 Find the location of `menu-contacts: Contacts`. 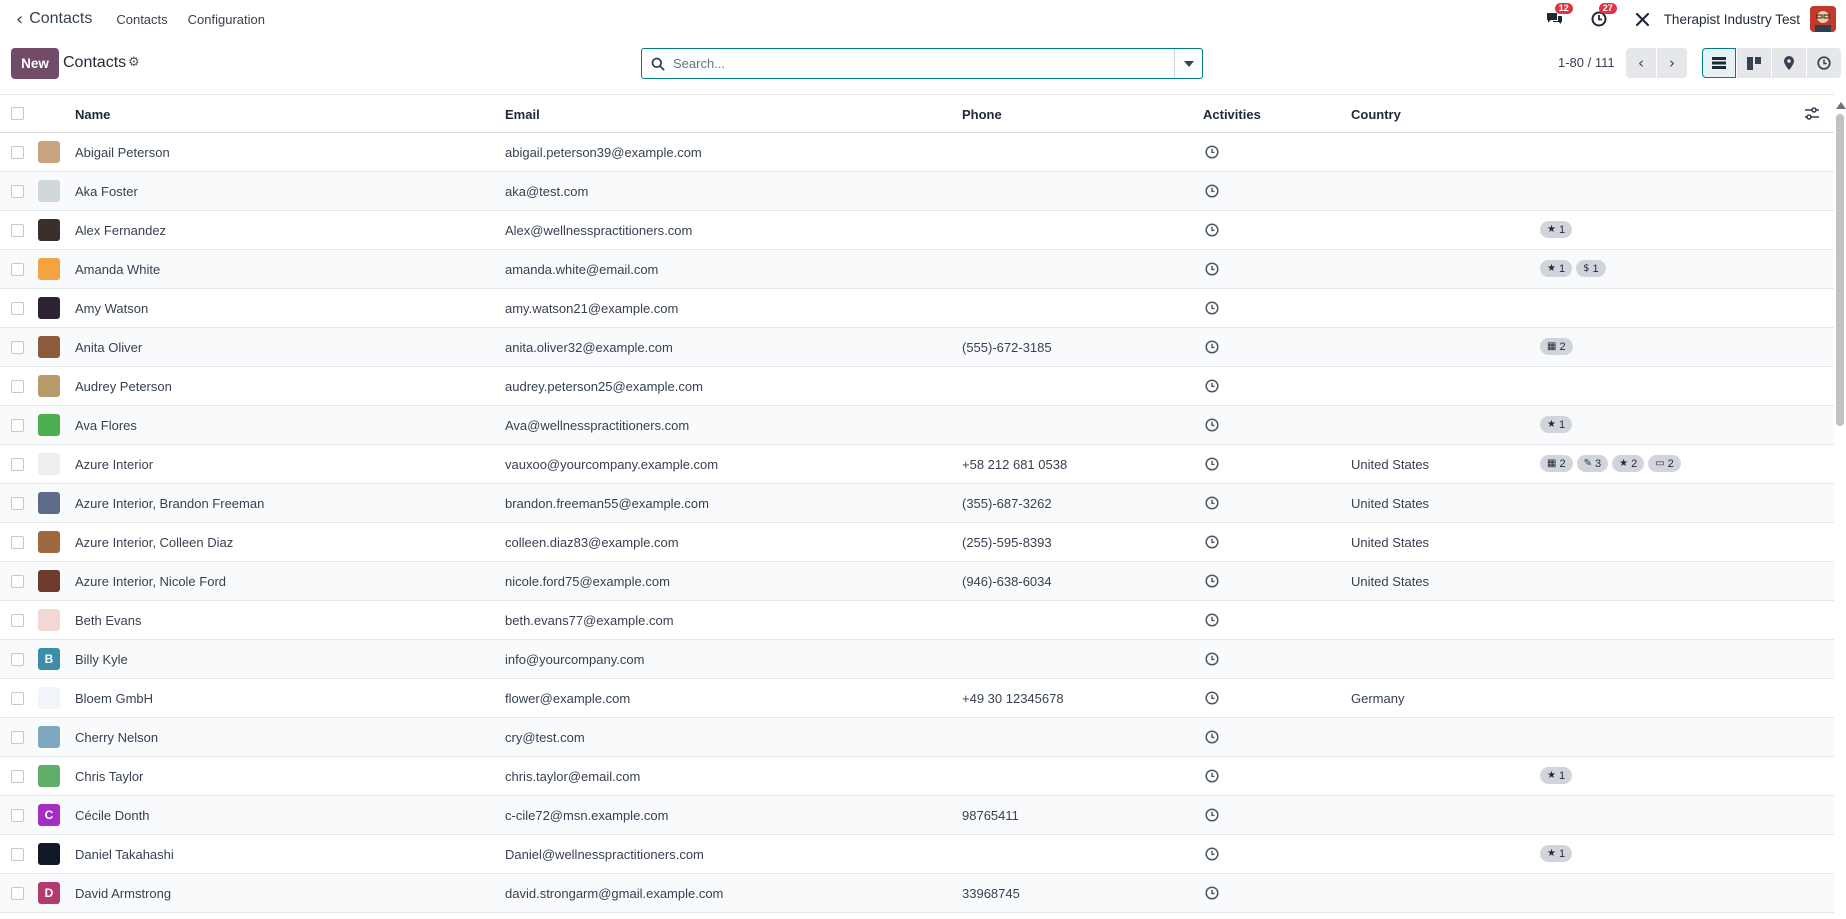

menu-contacts: Contacts is located at coordinates (141, 19).